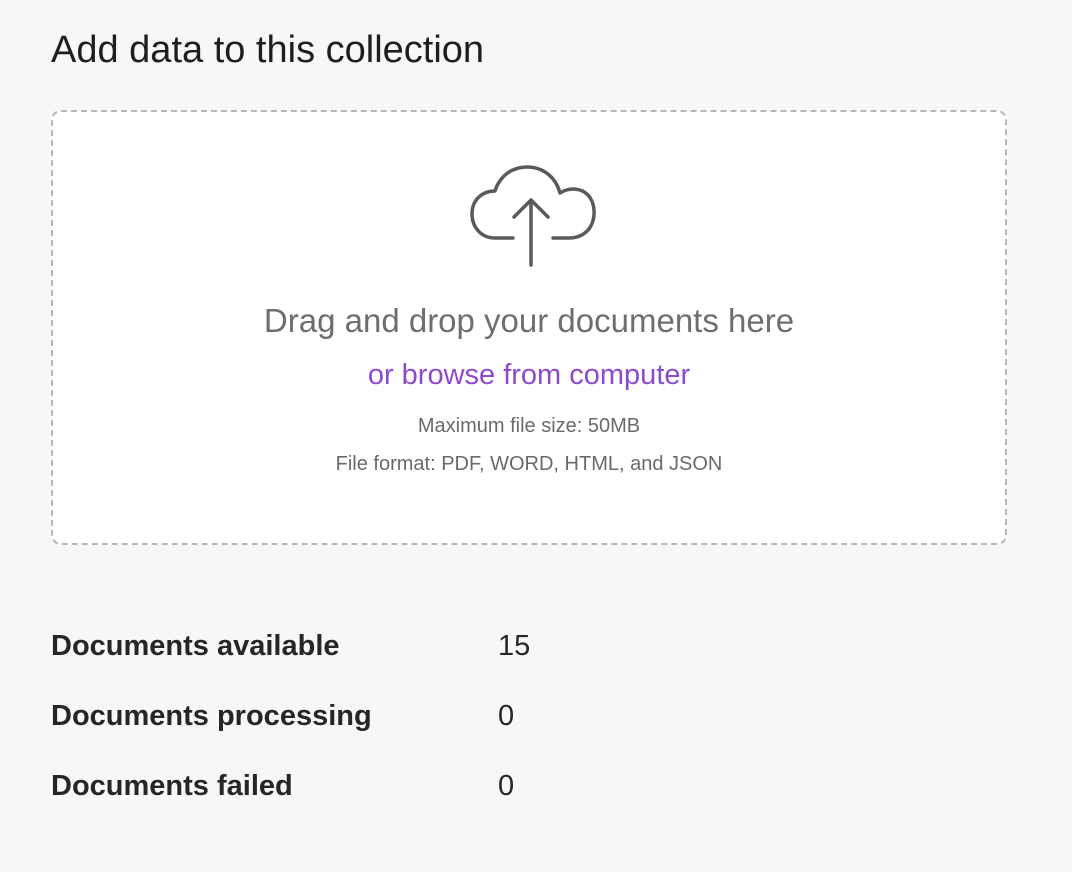 The width and height of the screenshot is (1072, 872). I want to click on page-title: Add data to this collection, so click(268, 50).